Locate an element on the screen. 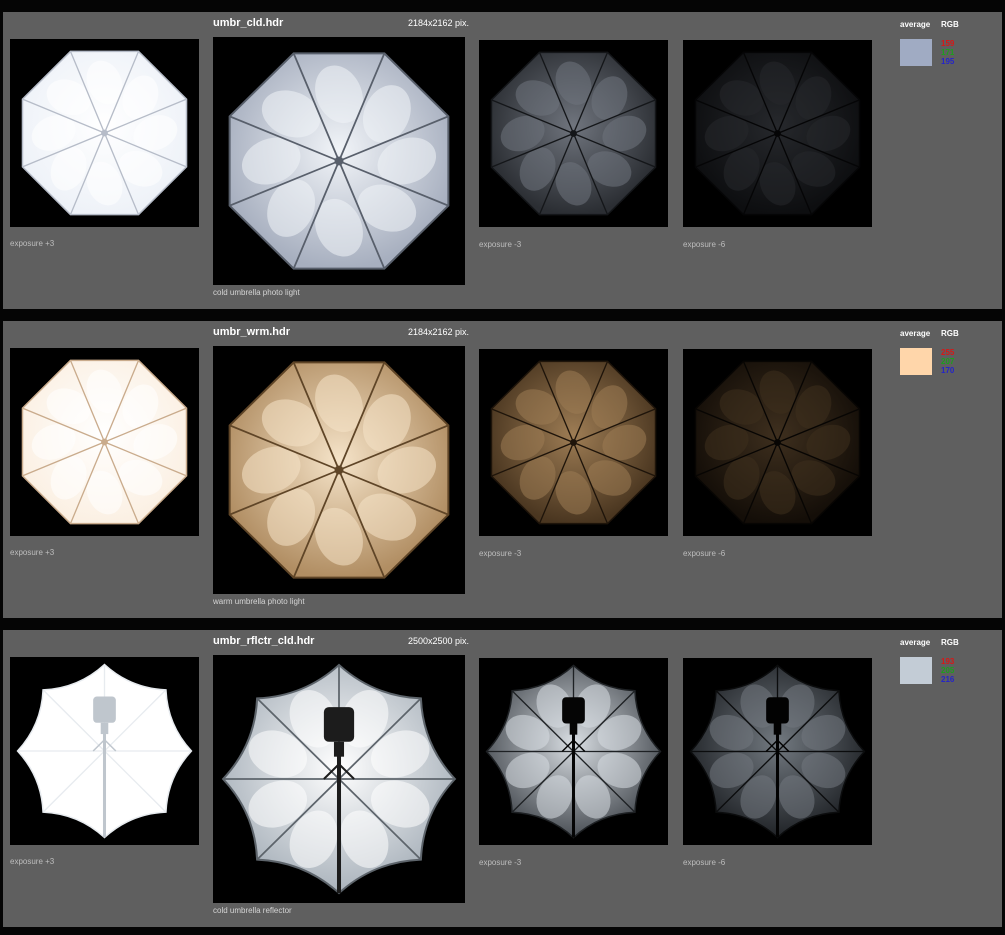 The image size is (1005, 935). rgb-green-value: 205 is located at coordinates (948, 670).